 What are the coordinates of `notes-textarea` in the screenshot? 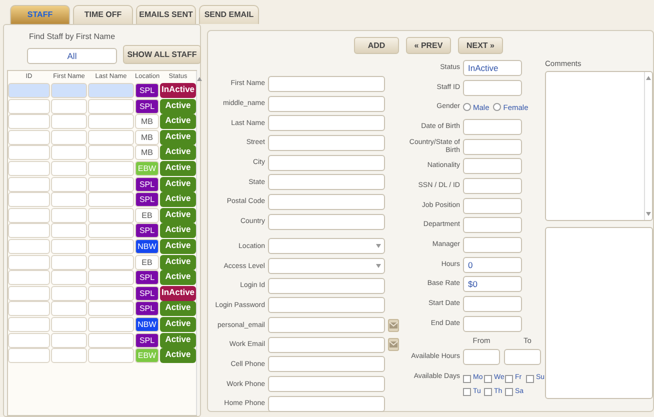 It's located at (599, 313).